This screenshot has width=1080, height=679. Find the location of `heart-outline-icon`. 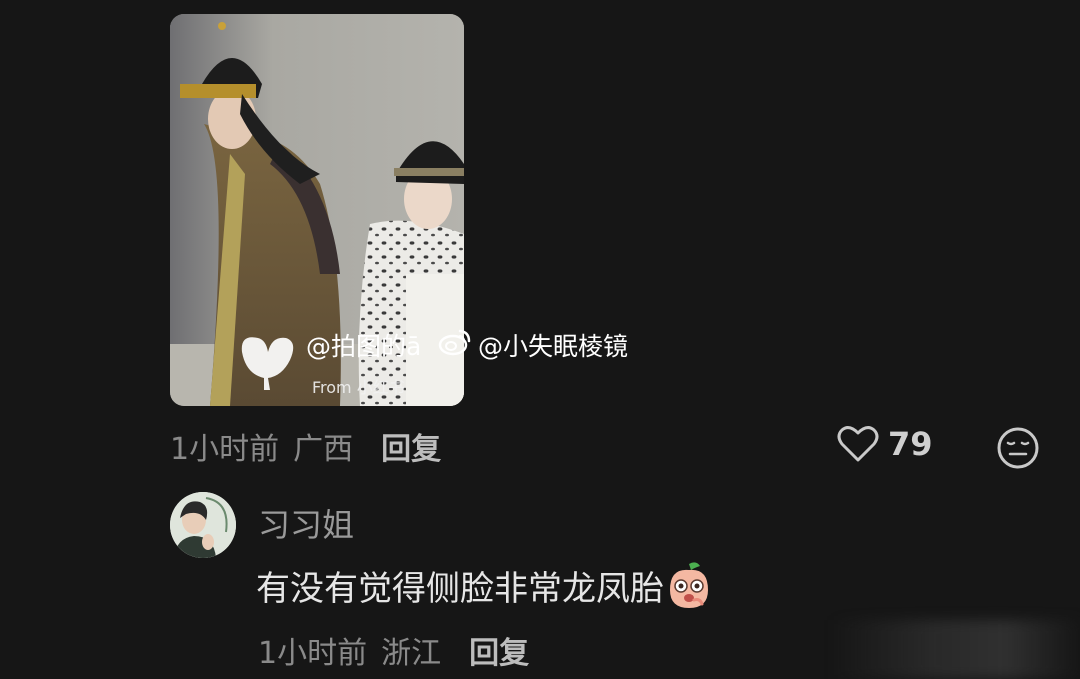

heart-outline-icon is located at coordinates (858, 444).